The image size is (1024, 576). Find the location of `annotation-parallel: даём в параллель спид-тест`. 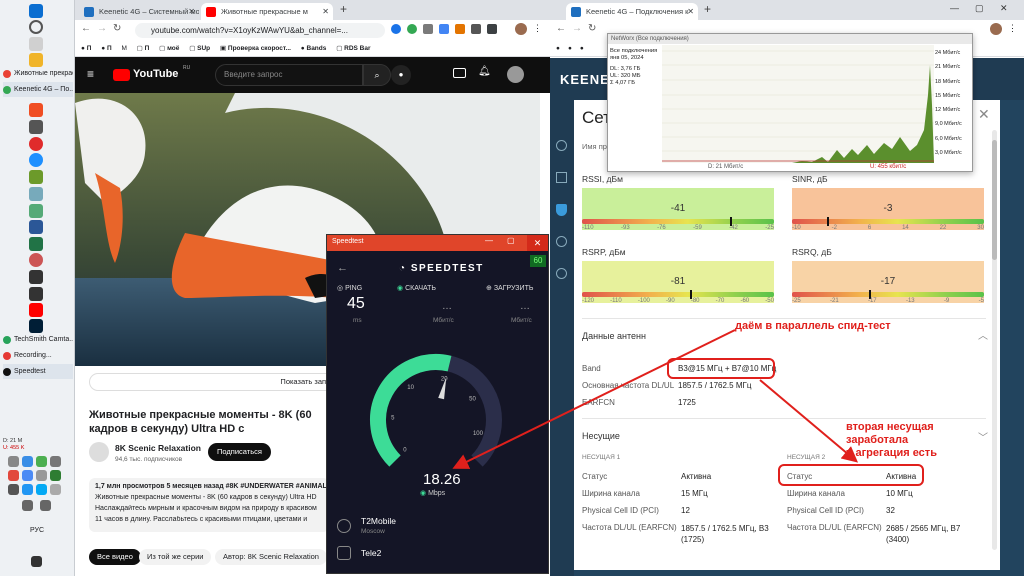

annotation-parallel: даём в параллель спид-тест is located at coordinates (813, 326).